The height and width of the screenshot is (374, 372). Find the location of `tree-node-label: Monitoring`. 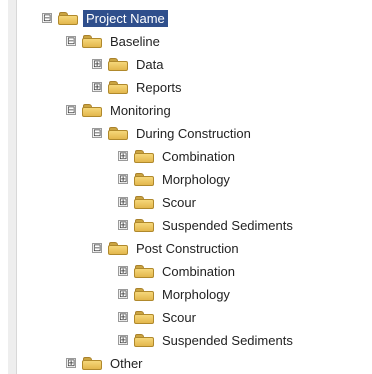

tree-node-label: Monitoring is located at coordinates (140, 110).